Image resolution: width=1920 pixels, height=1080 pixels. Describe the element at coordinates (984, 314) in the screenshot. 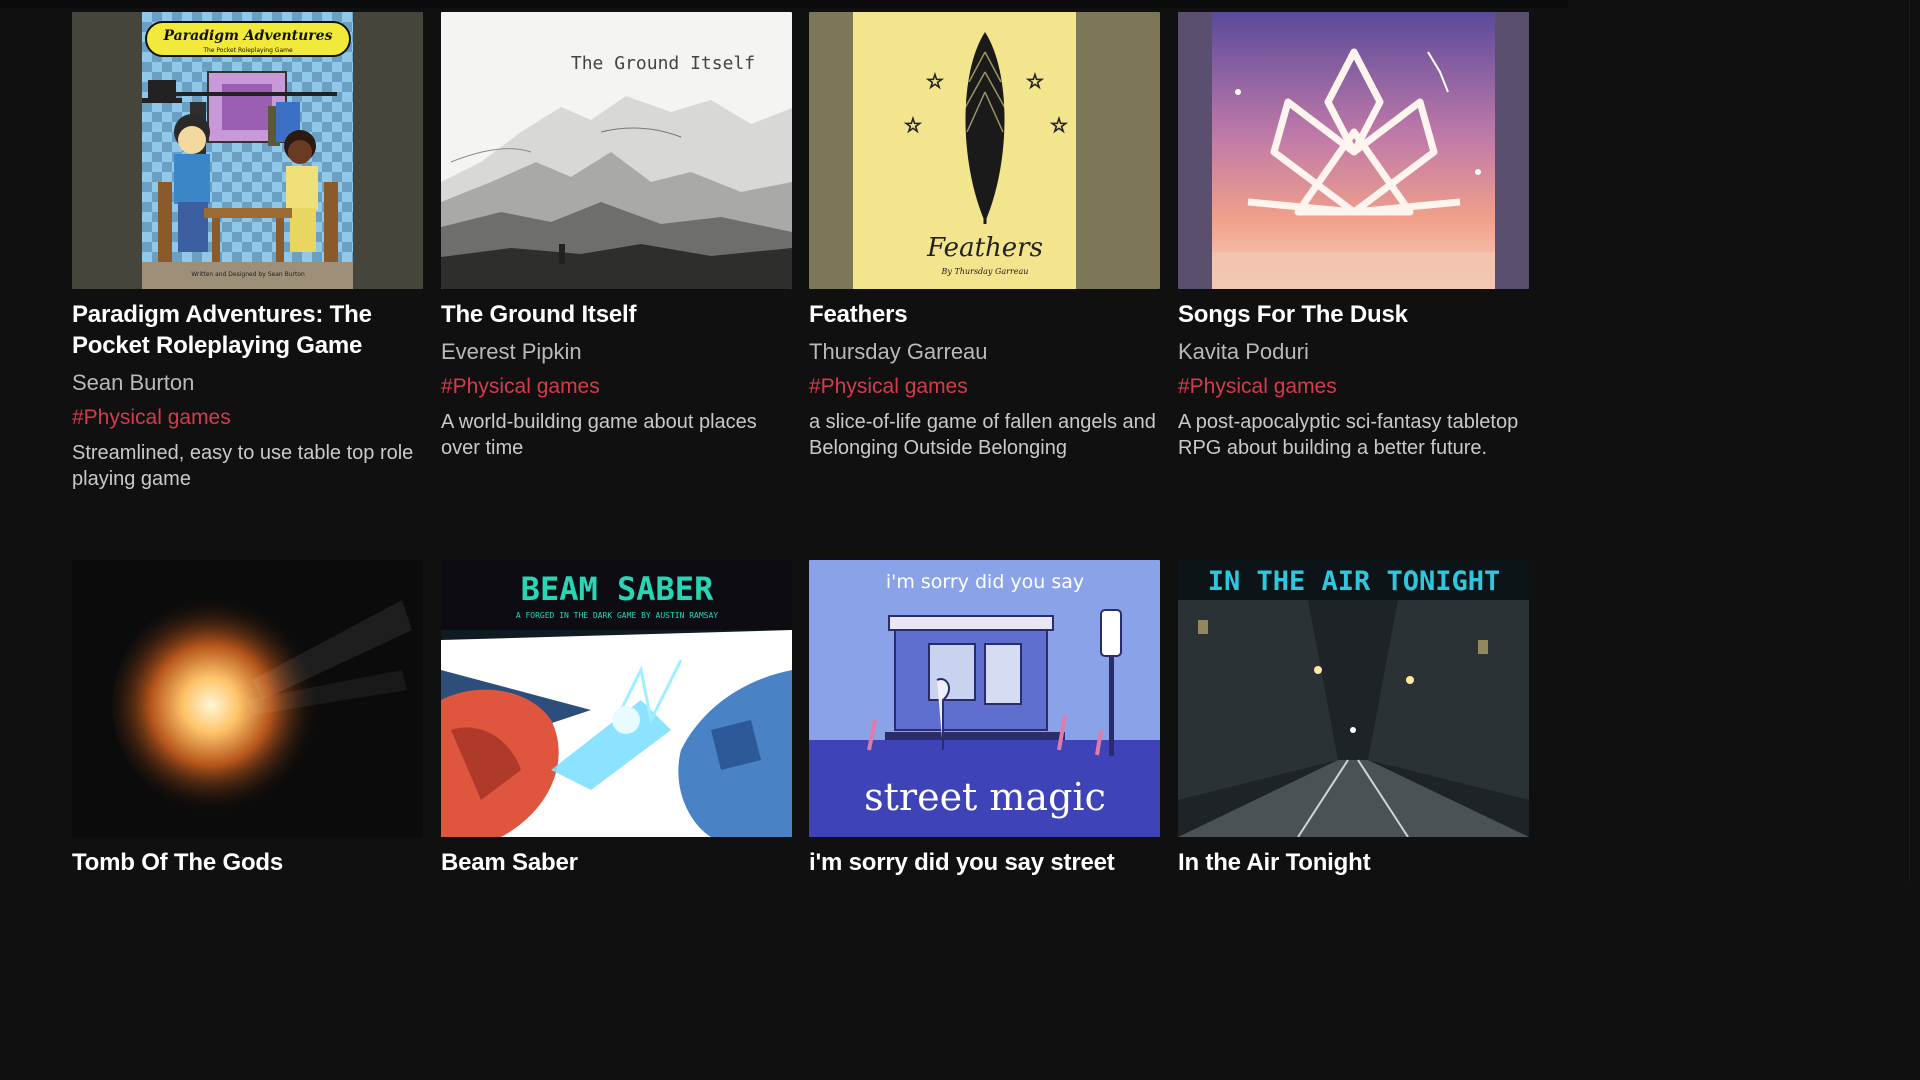

I see `game-title: Feathers` at that location.